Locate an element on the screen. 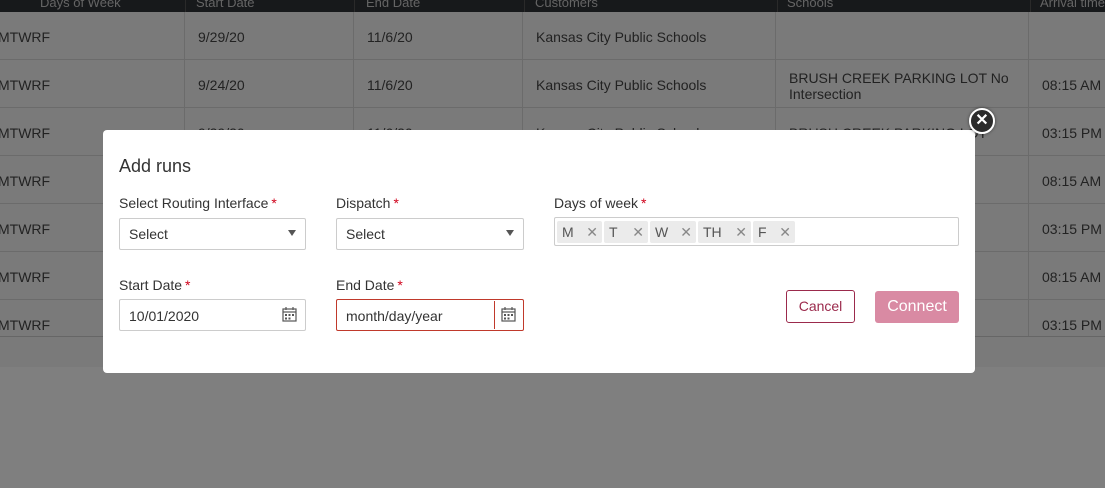  close-modal-button: ✕ is located at coordinates (982, 121).